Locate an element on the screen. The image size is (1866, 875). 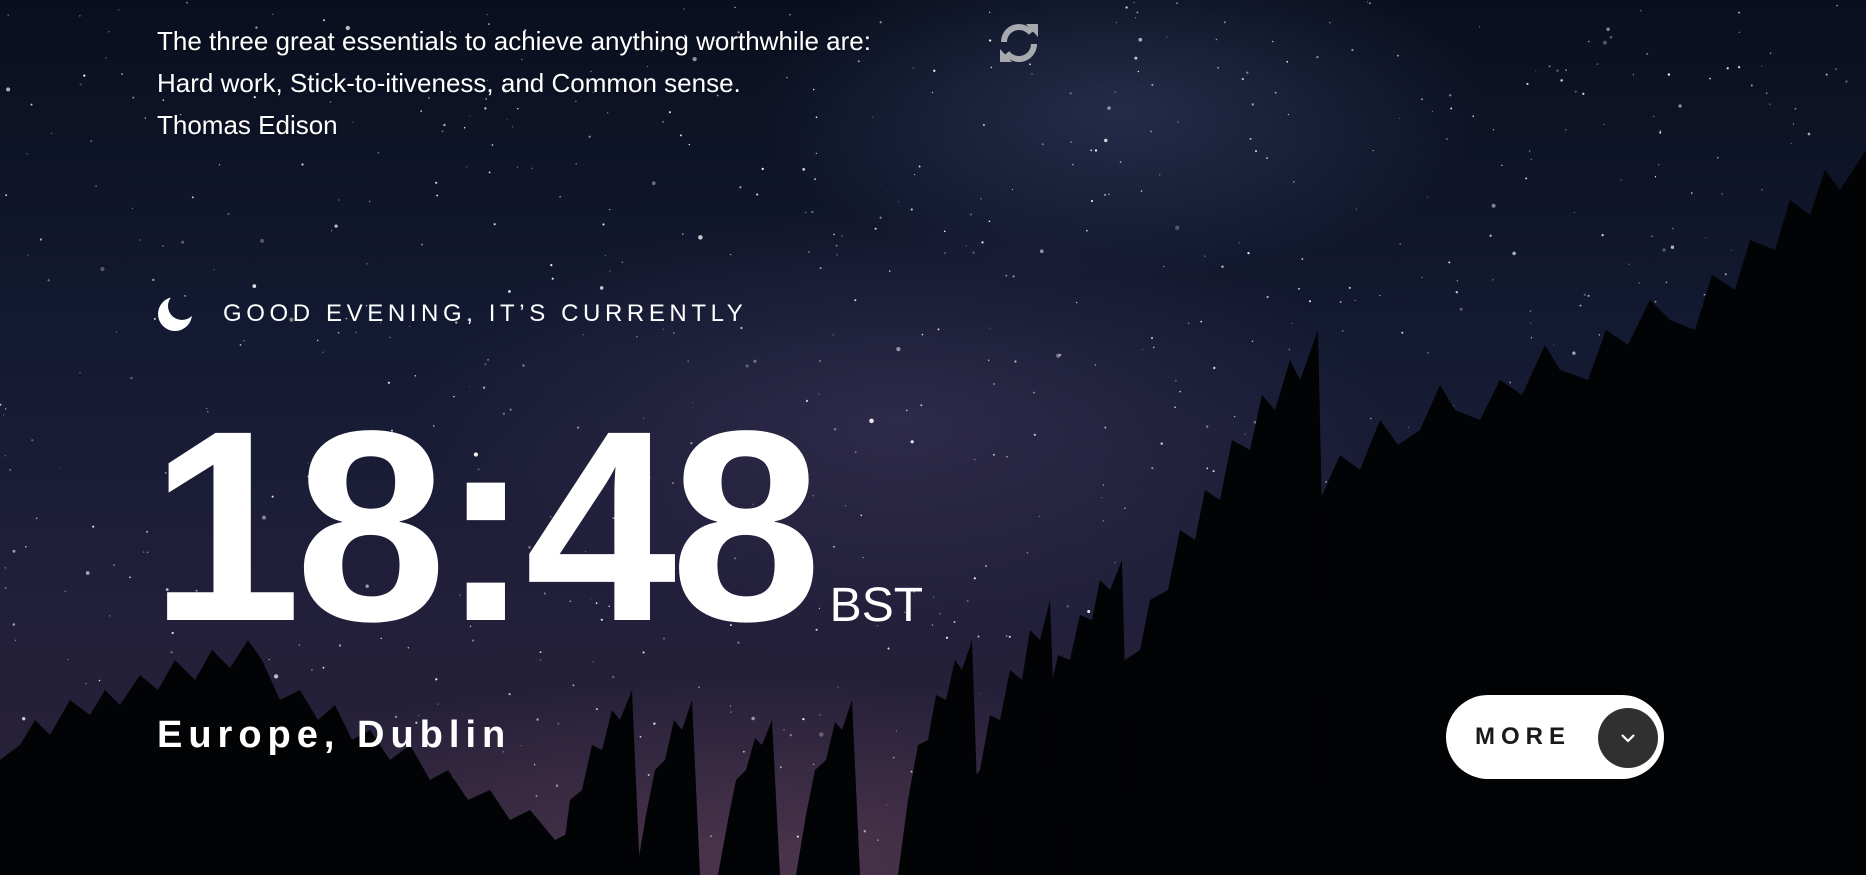
more-button: MORE is located at coordinates (1555, 737).